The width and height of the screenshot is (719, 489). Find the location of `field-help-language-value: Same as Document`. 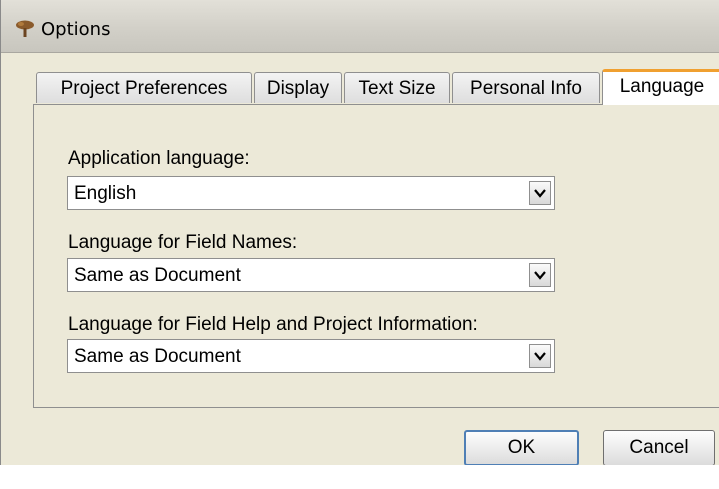

field-help-language-value: Same as Document is located at coordinates (157, 356).